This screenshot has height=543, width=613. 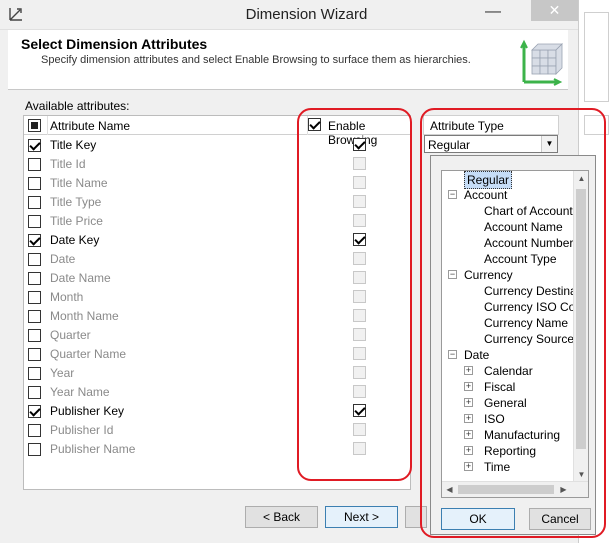 What do you see at coordinates (526, 323) in the screenshot?
I see `tree-item-label: Currency Name` at bounding box center [526, 323].